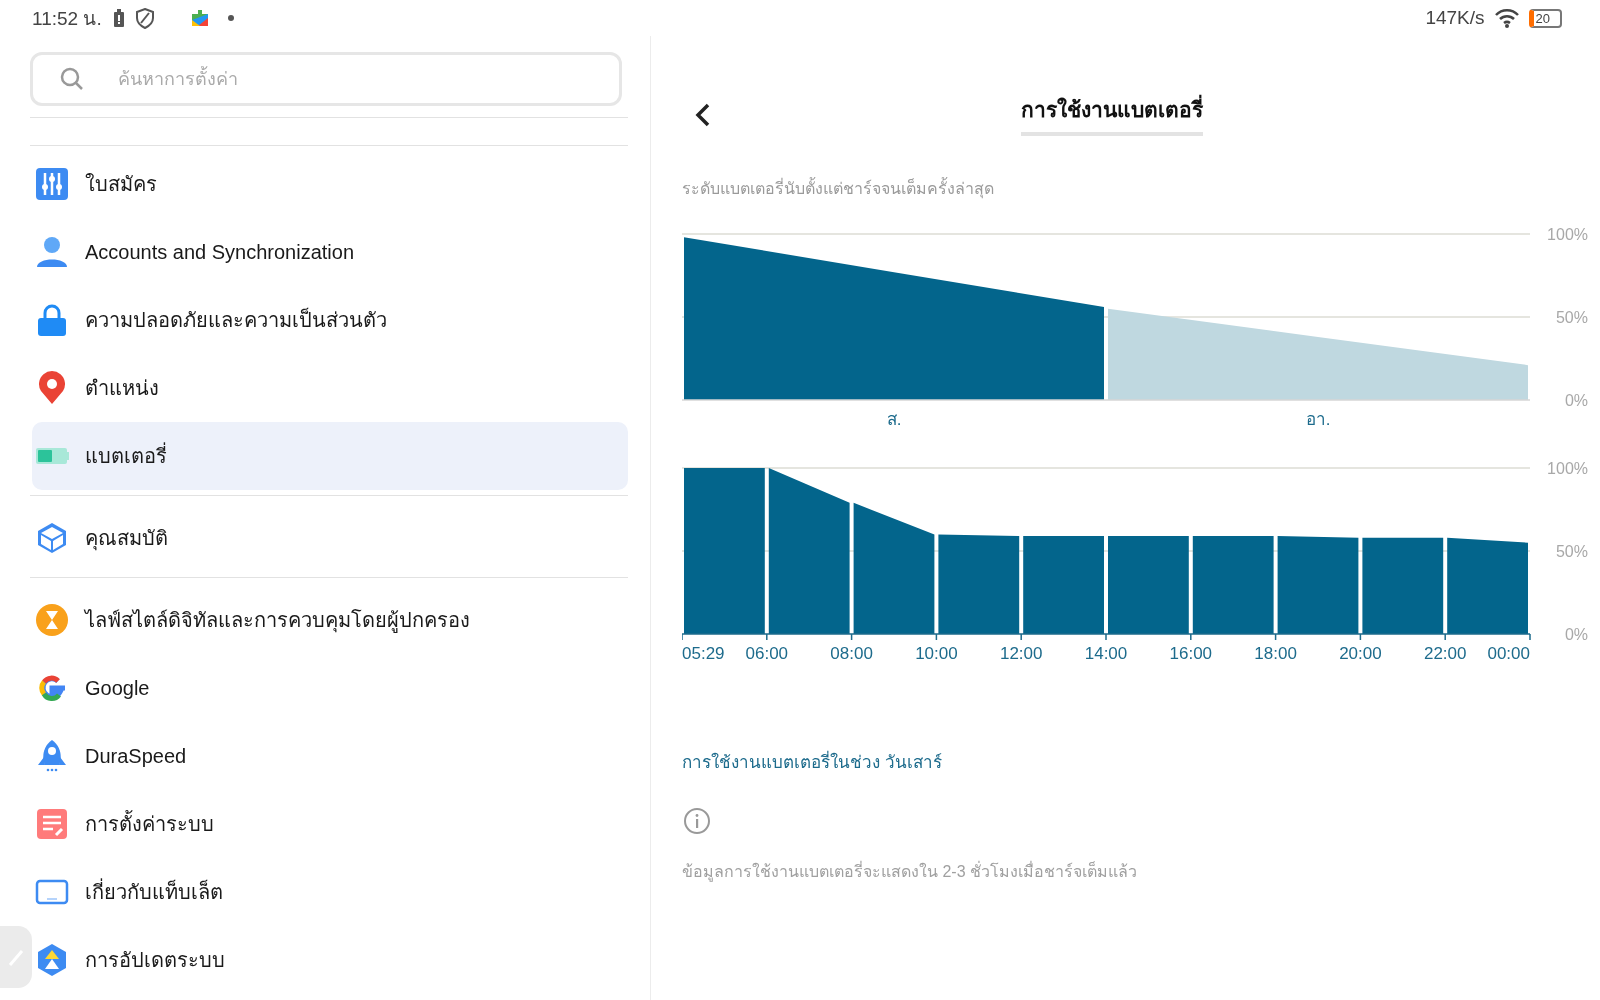  What do you see at coordinates (199, 18) in the screenshot?
I see `puzzle-icon` at bounding box center [199, 18].